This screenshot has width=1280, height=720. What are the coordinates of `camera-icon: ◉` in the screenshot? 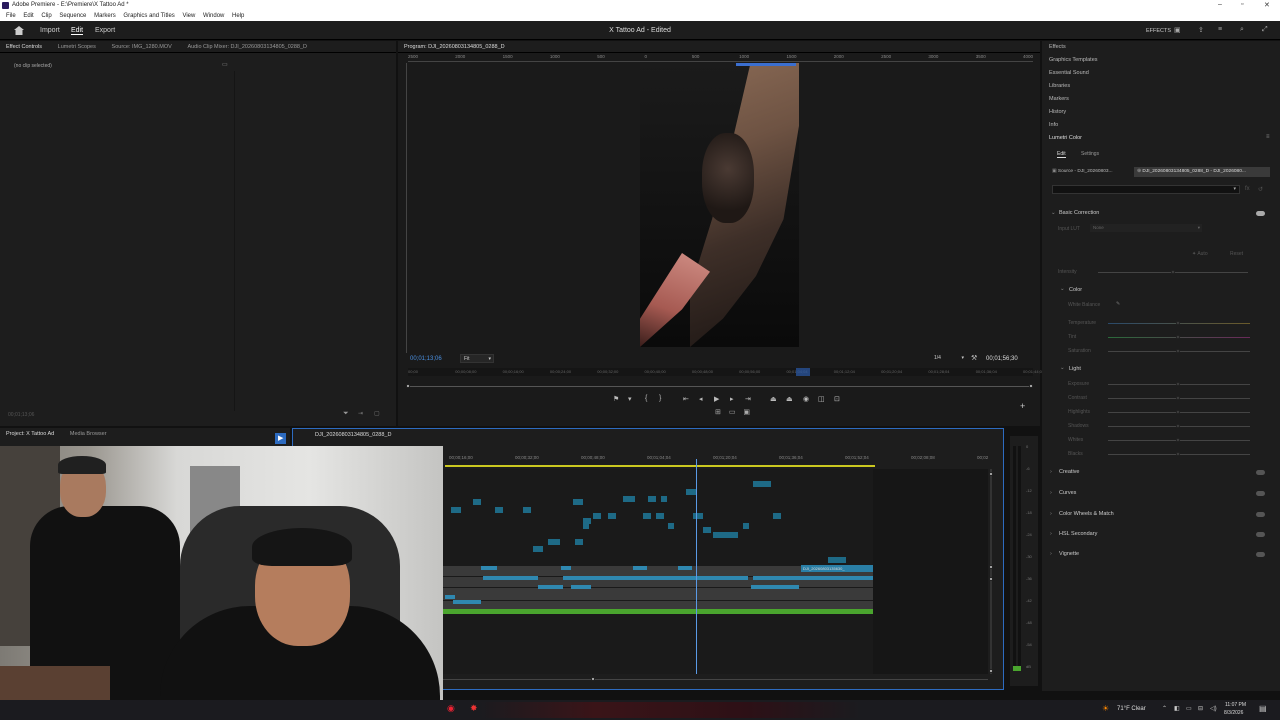 It's located at (806, 399).